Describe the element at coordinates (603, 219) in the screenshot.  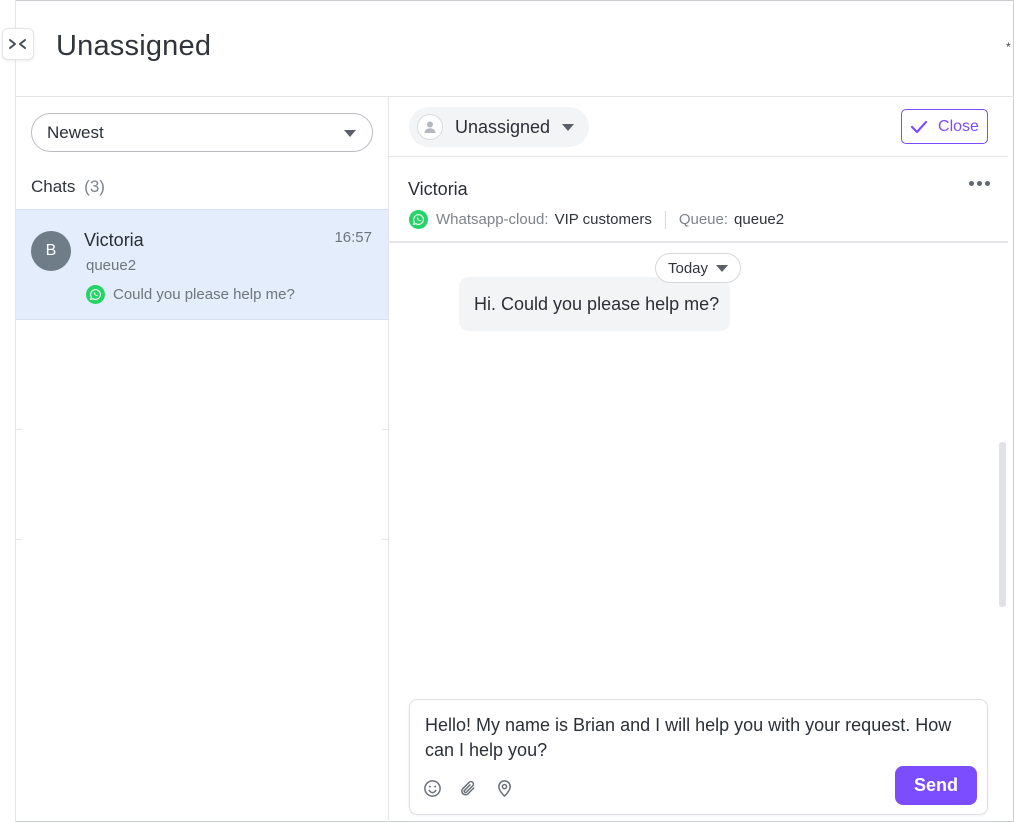
I see `channel-value: VIP customers` at that location.